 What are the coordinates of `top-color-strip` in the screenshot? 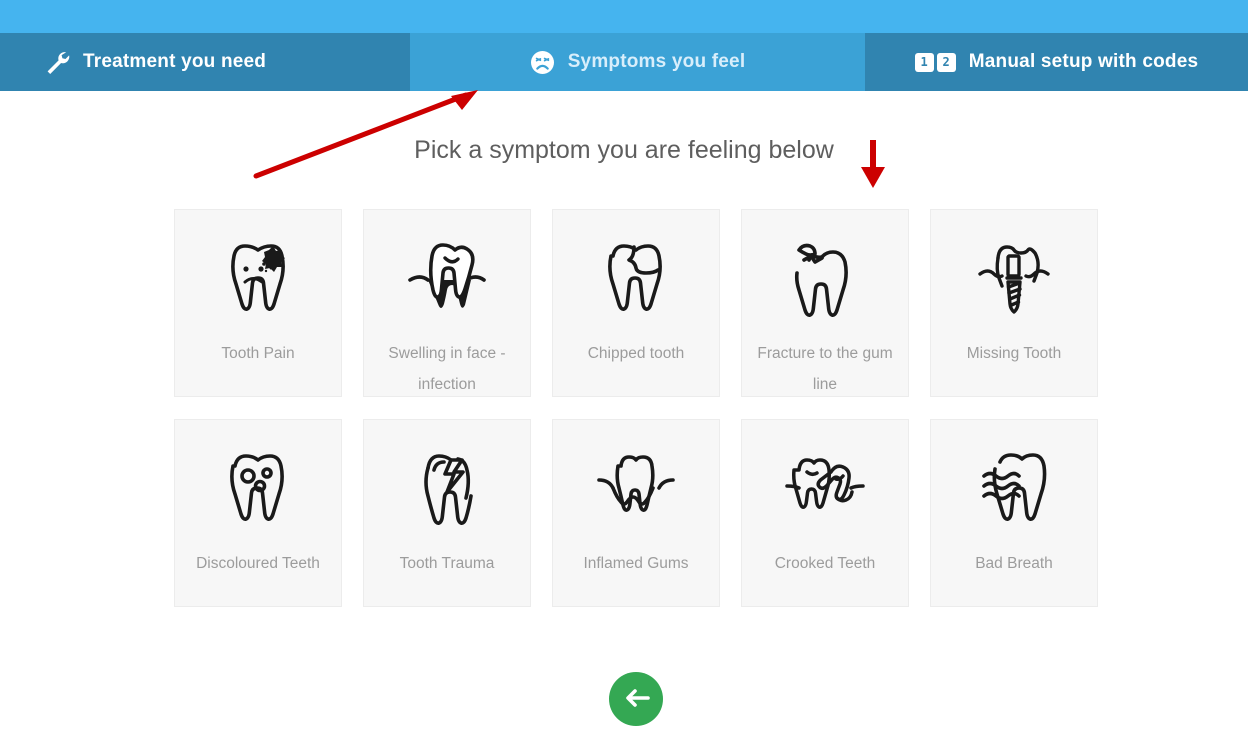 It's located at (624, 16).